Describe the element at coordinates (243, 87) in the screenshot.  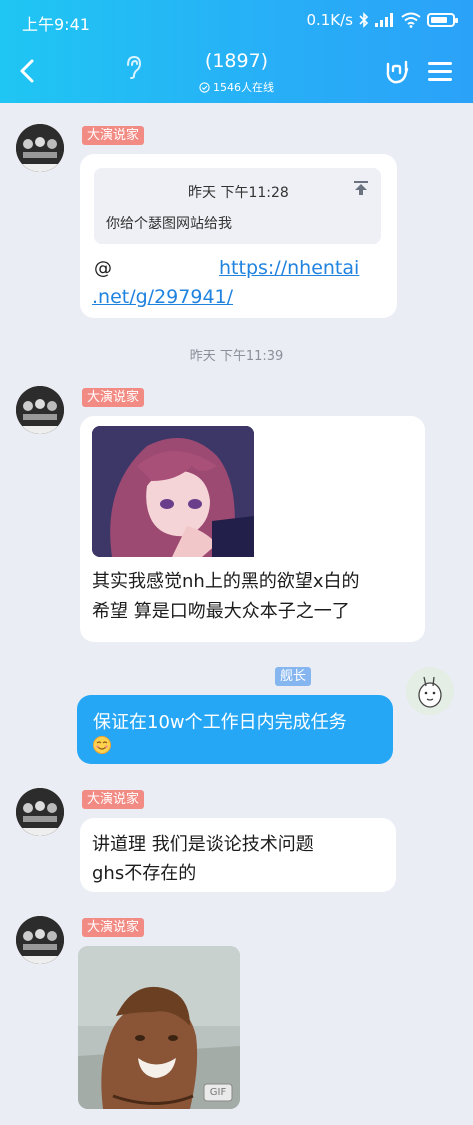
I see `online-count-label: 1546人在线` at that location.